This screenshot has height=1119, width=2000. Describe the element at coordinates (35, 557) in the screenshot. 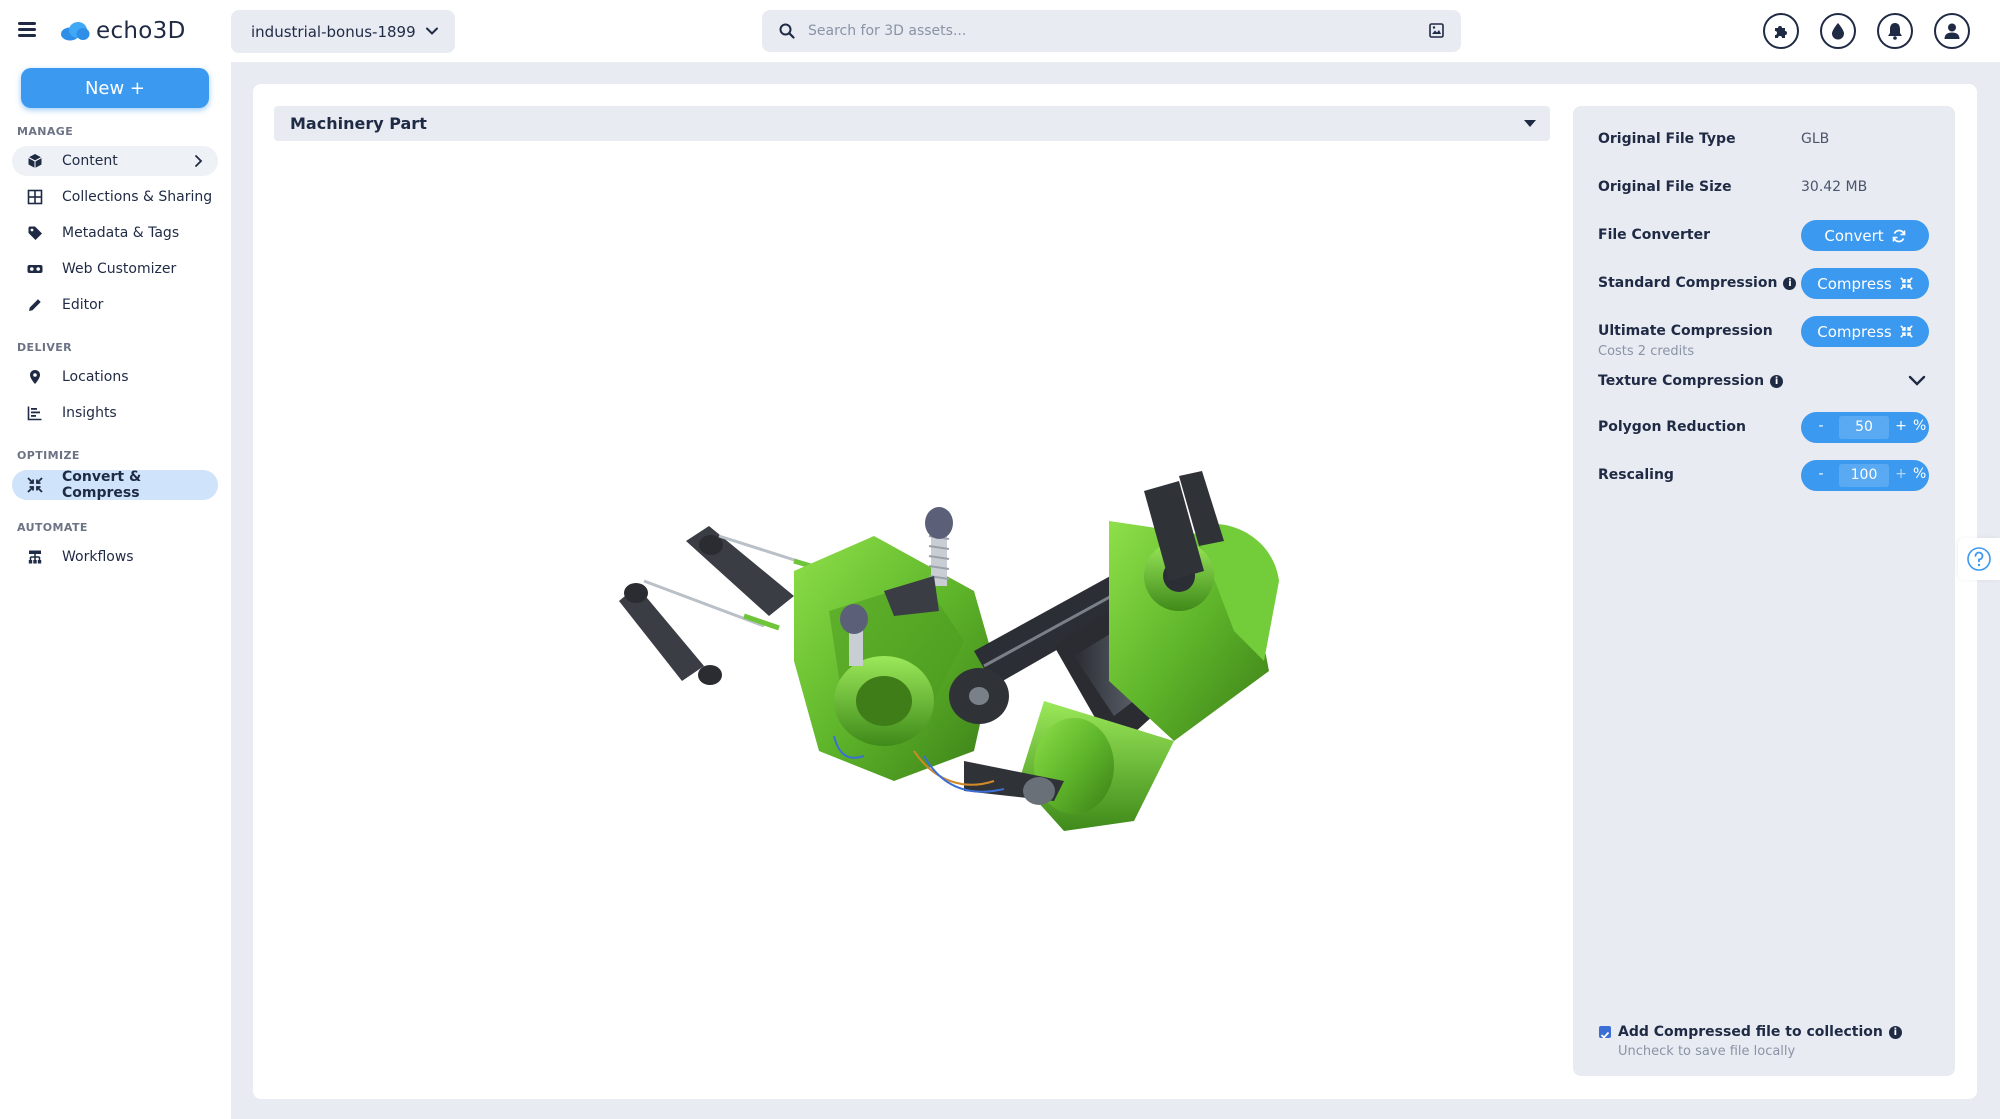

I see `workflow-icon` at that location.